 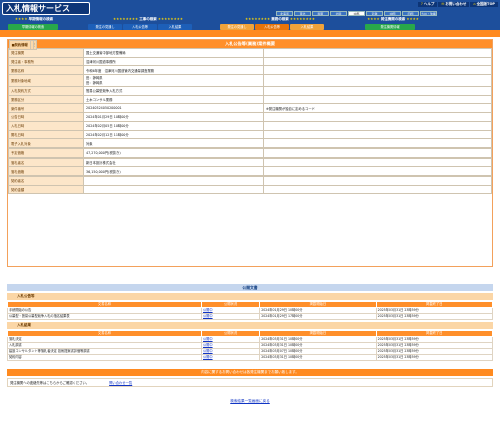 I want to click on info-value: 2024年01月29日 10時00分, so click(x=173, y=117).